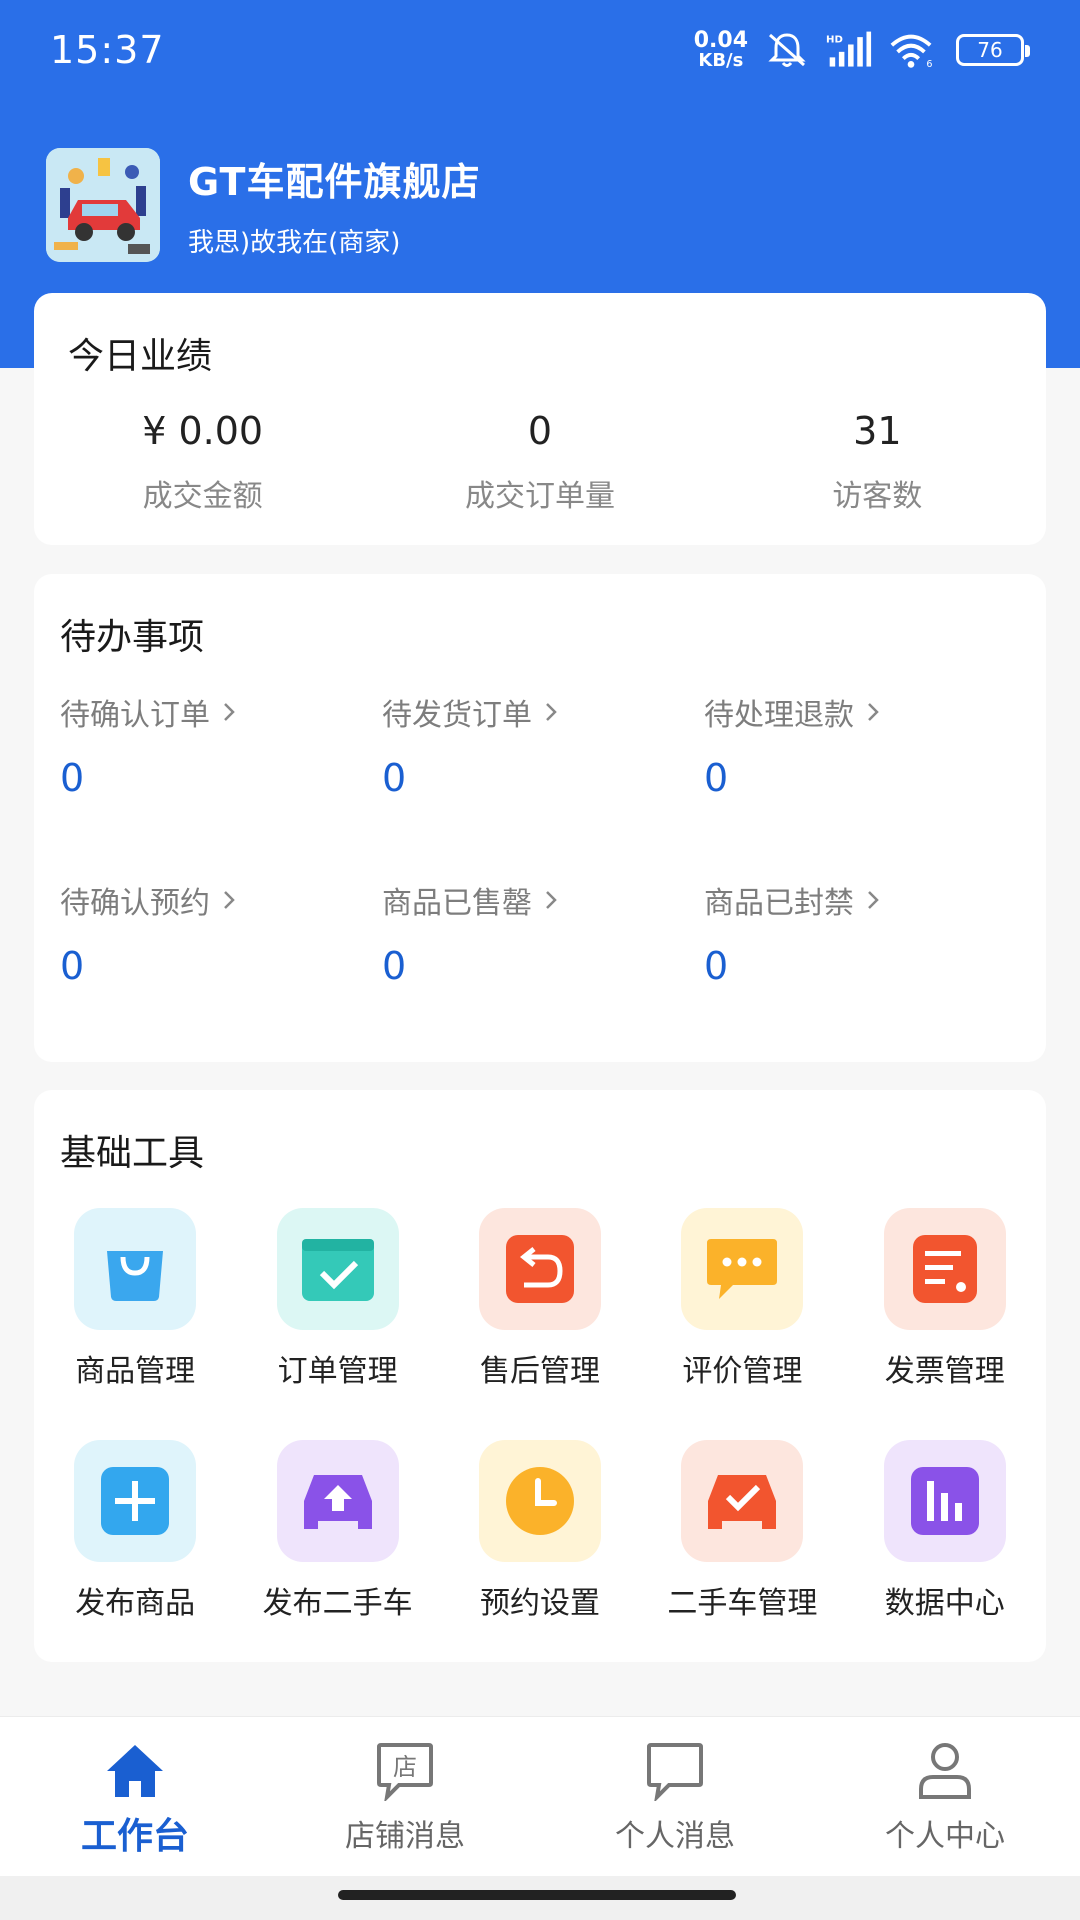 The width and height of the screenshot is (1080, 1920). What do you see at coordinates (742, 1371) in the screenshot?
I see `tool-label: 评价管理` at bounding box center [742, 1371].